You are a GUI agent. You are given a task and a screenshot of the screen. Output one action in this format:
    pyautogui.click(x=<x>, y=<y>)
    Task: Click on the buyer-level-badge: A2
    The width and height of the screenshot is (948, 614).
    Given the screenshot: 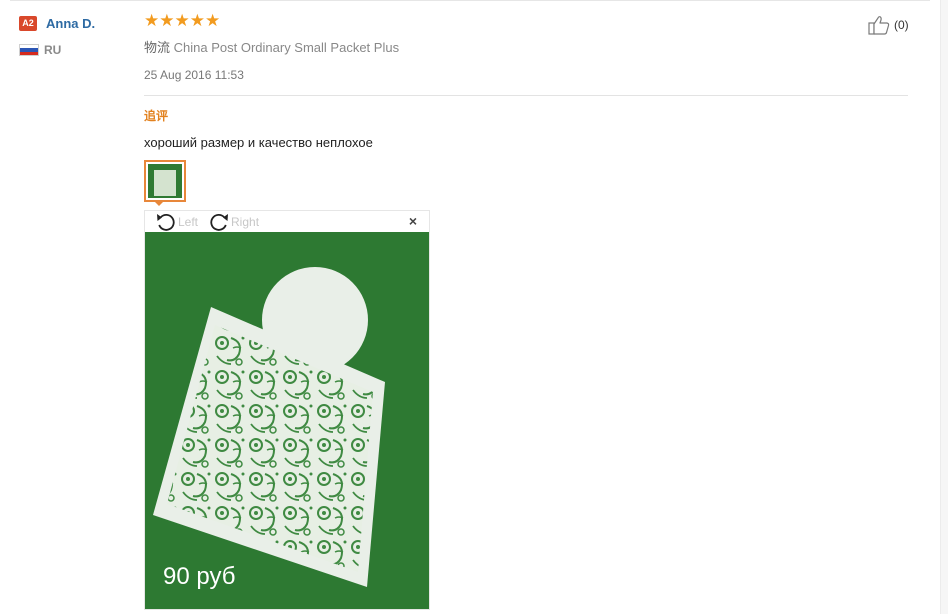 What is the action you would take?
    pyautogui.click(x=28, y=23)
    